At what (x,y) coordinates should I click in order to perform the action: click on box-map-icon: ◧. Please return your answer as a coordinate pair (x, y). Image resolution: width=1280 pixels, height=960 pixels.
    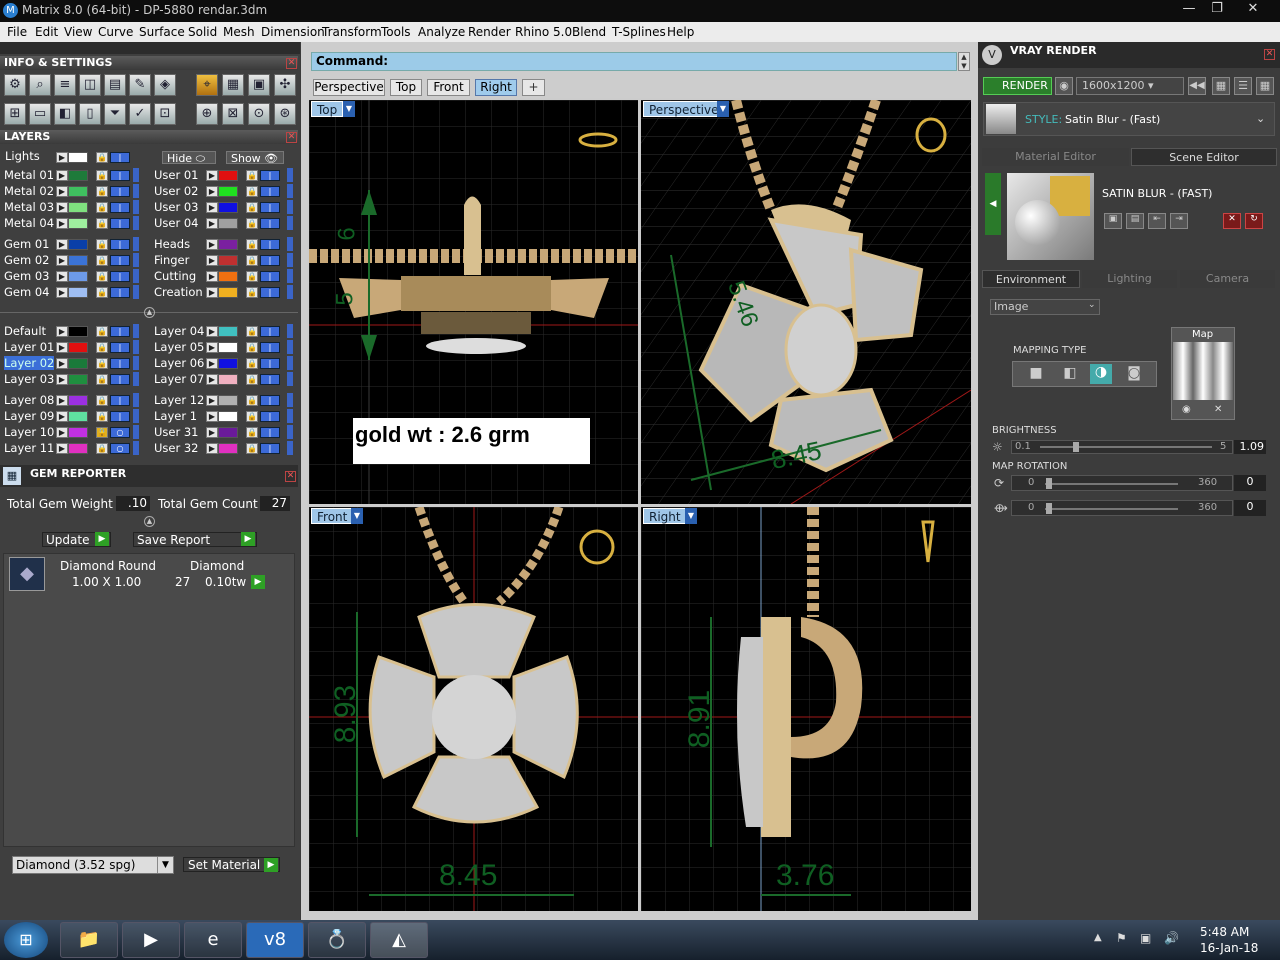
    Looking at the image, I should click on (1070, 374).